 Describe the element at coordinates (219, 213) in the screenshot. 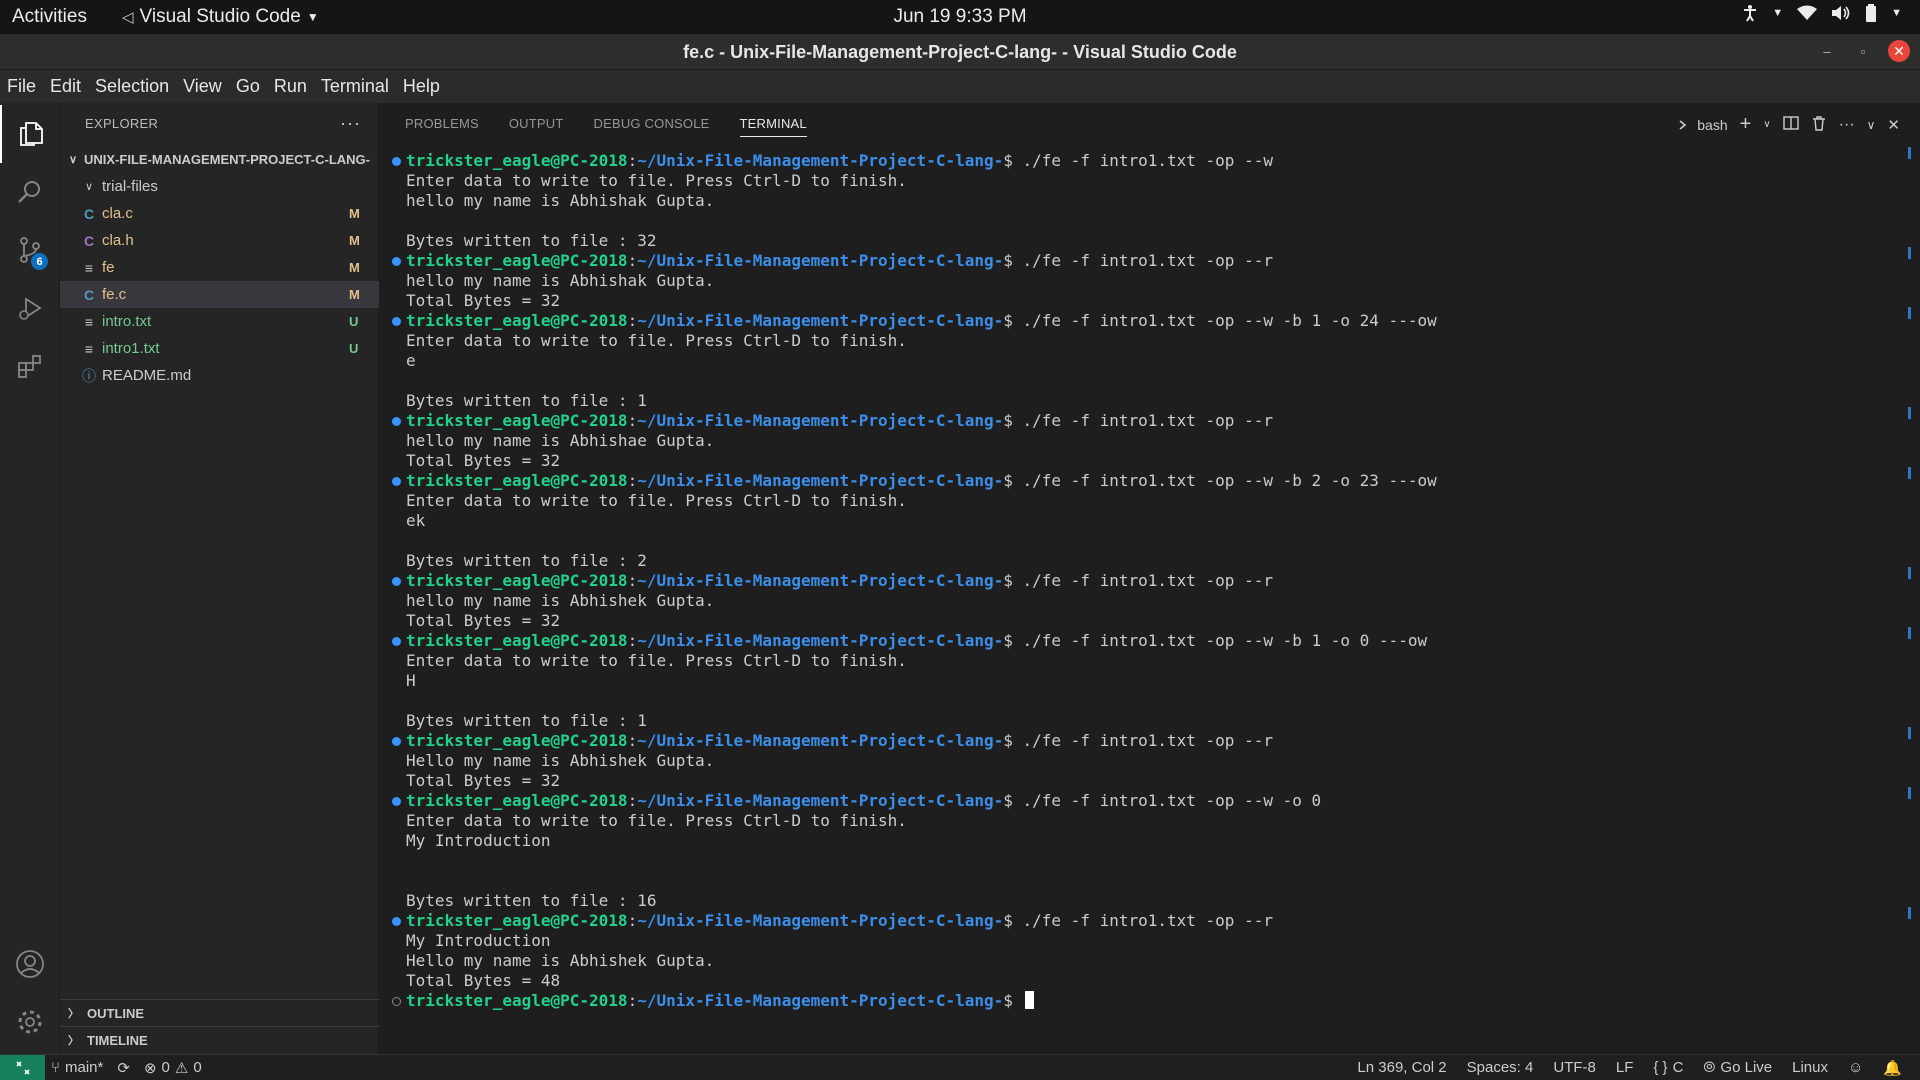

I see `tree-item-cla-c: C cla.c M` at that location.